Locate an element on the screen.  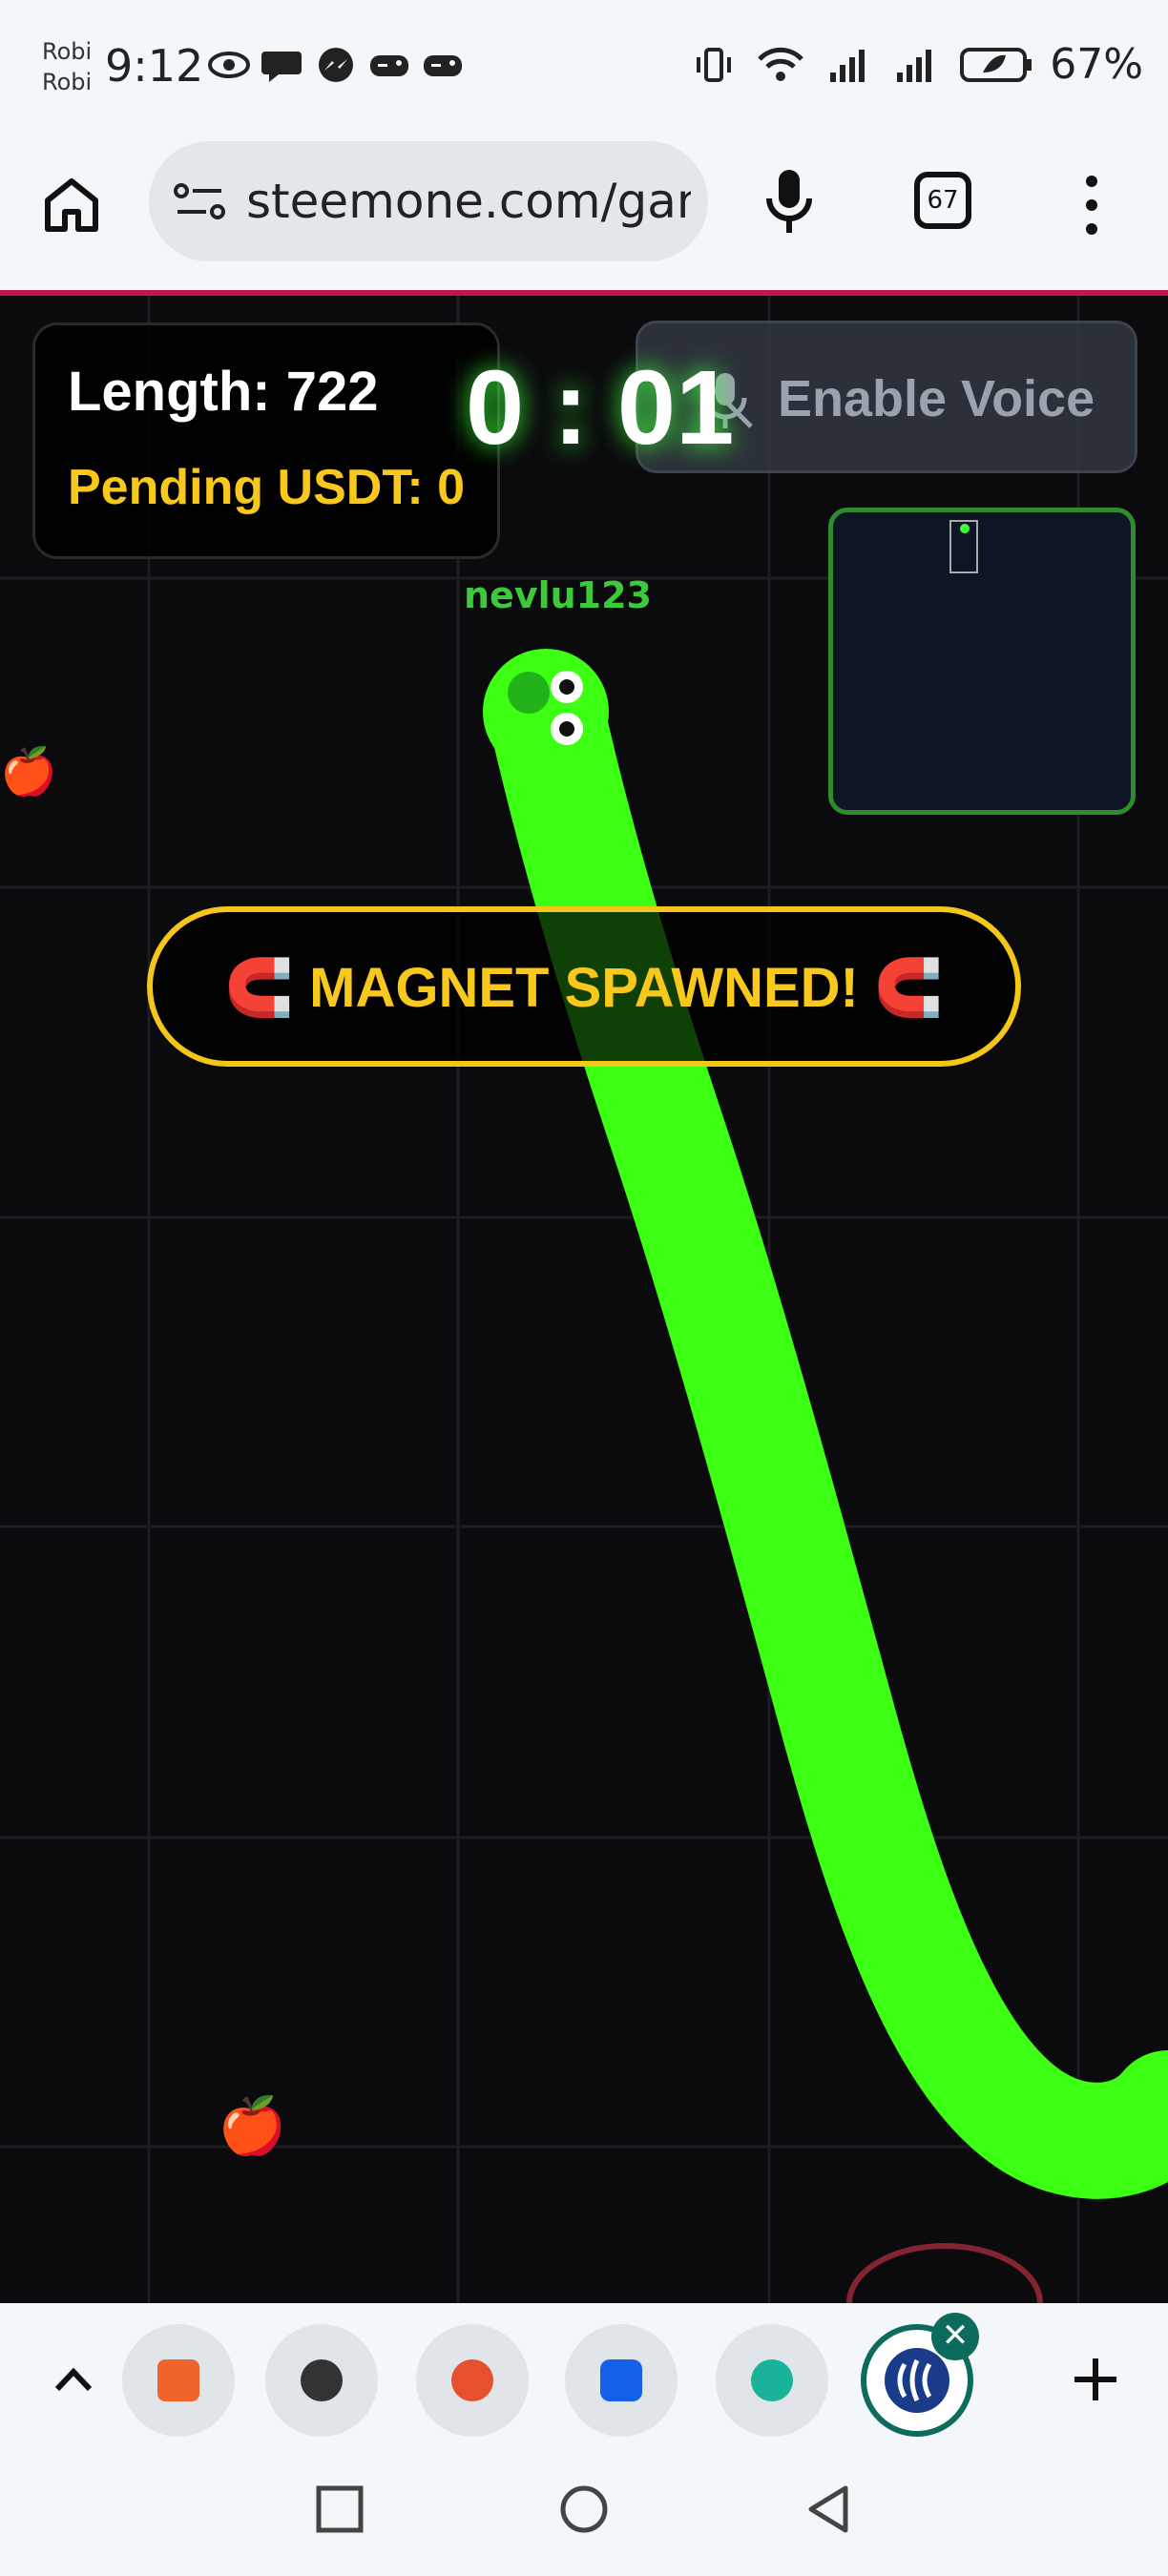
home-nav-button is located at coordinates (584, 2509).